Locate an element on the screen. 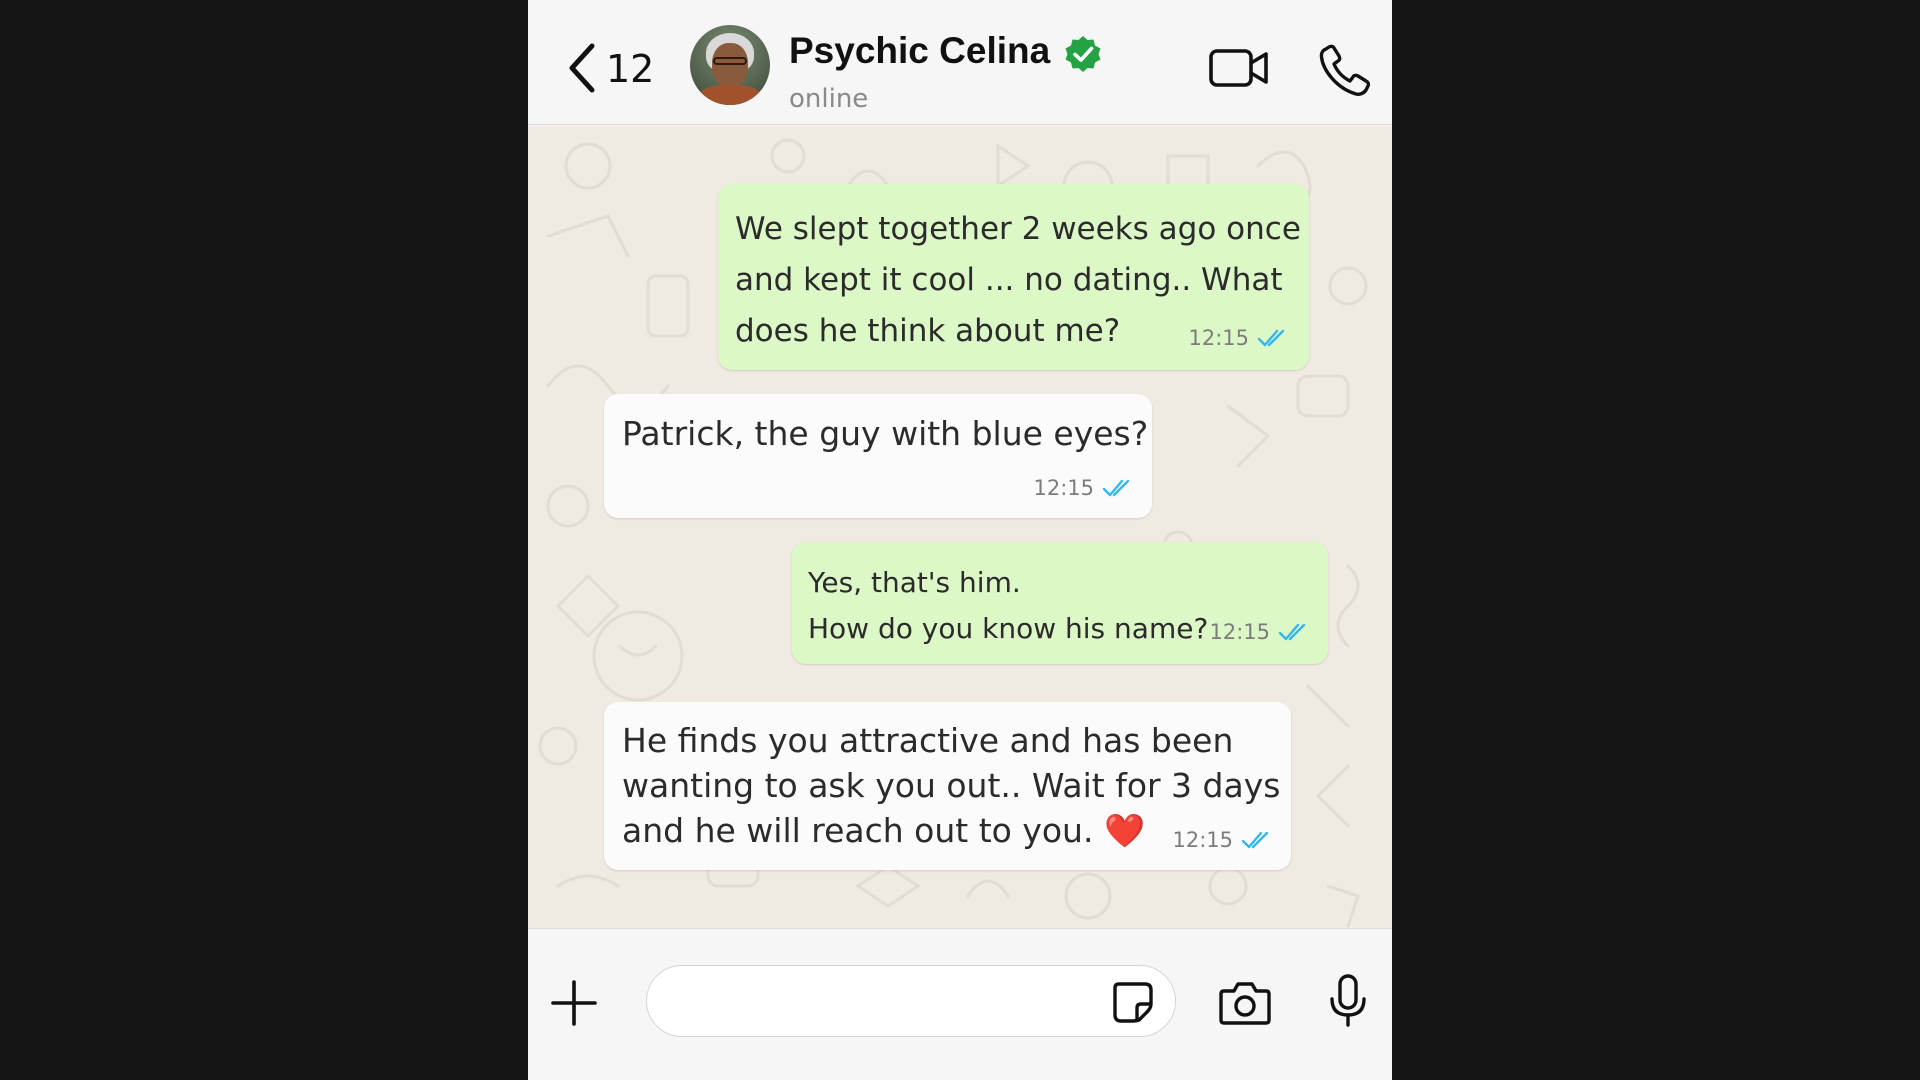 The width and height of the screenshot is (1920, 1080). sticker-icon is located at coordinates (1133, 1002).